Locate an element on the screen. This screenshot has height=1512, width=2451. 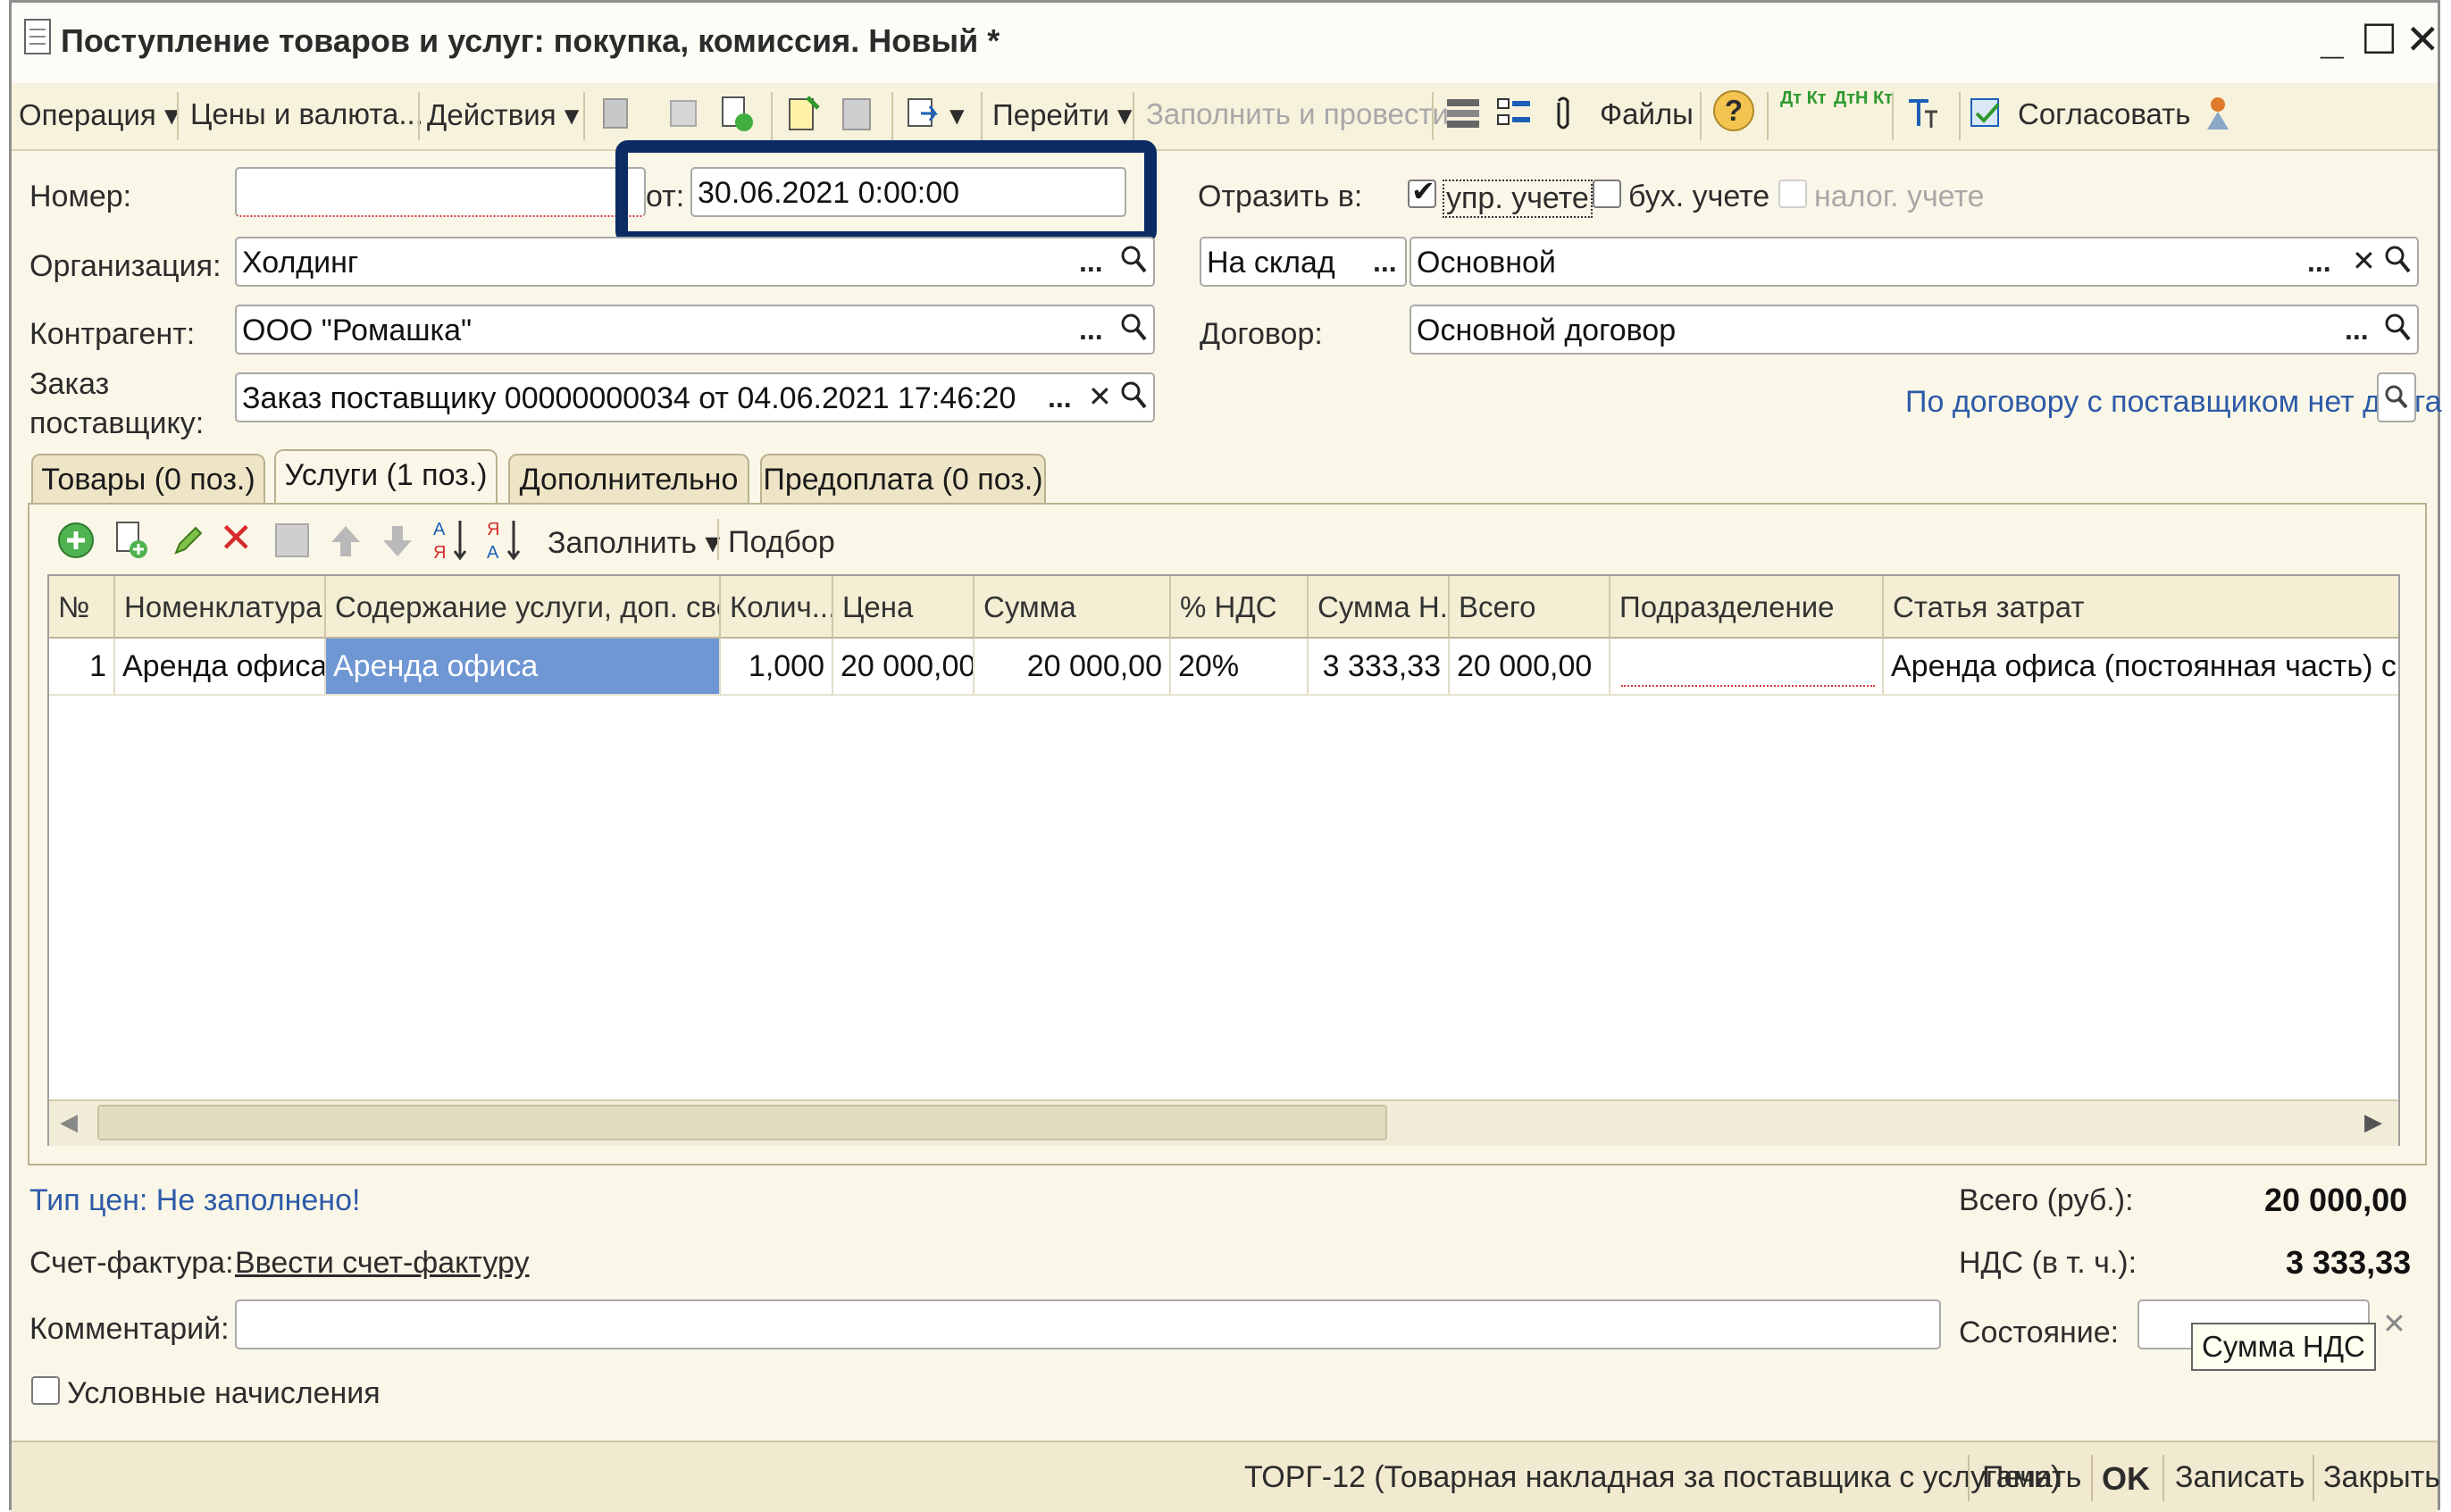
tab-services: Услуги (1 поз.) is located at coordinates (386, 477).